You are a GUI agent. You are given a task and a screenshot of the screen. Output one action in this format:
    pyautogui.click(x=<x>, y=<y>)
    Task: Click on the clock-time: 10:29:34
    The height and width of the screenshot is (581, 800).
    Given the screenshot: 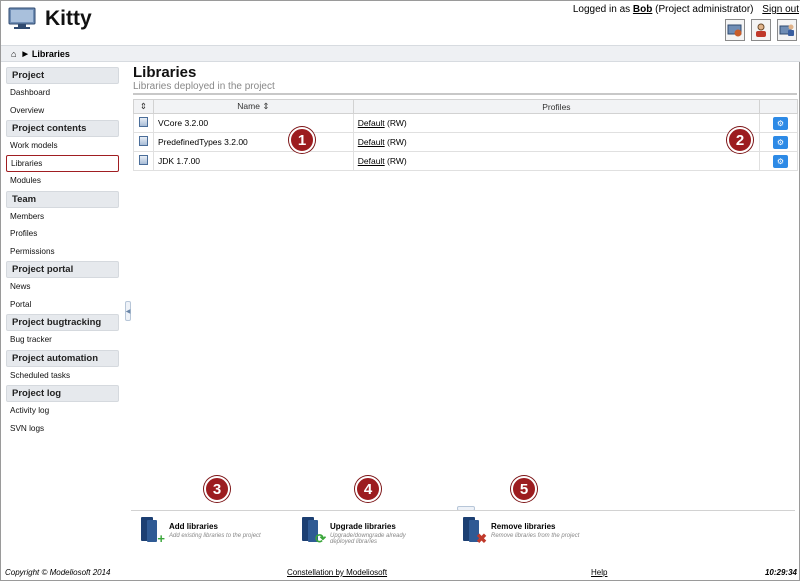 What is the action you would take?
    pyautogui.click(x=780, y=572)
    